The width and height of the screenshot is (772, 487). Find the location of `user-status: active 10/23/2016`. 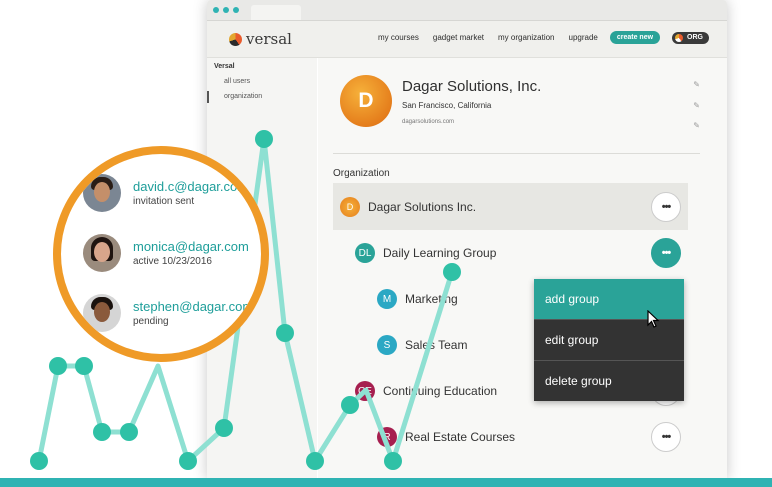

user-status: active 10/23/2016 is located at coordinates (172, 261).